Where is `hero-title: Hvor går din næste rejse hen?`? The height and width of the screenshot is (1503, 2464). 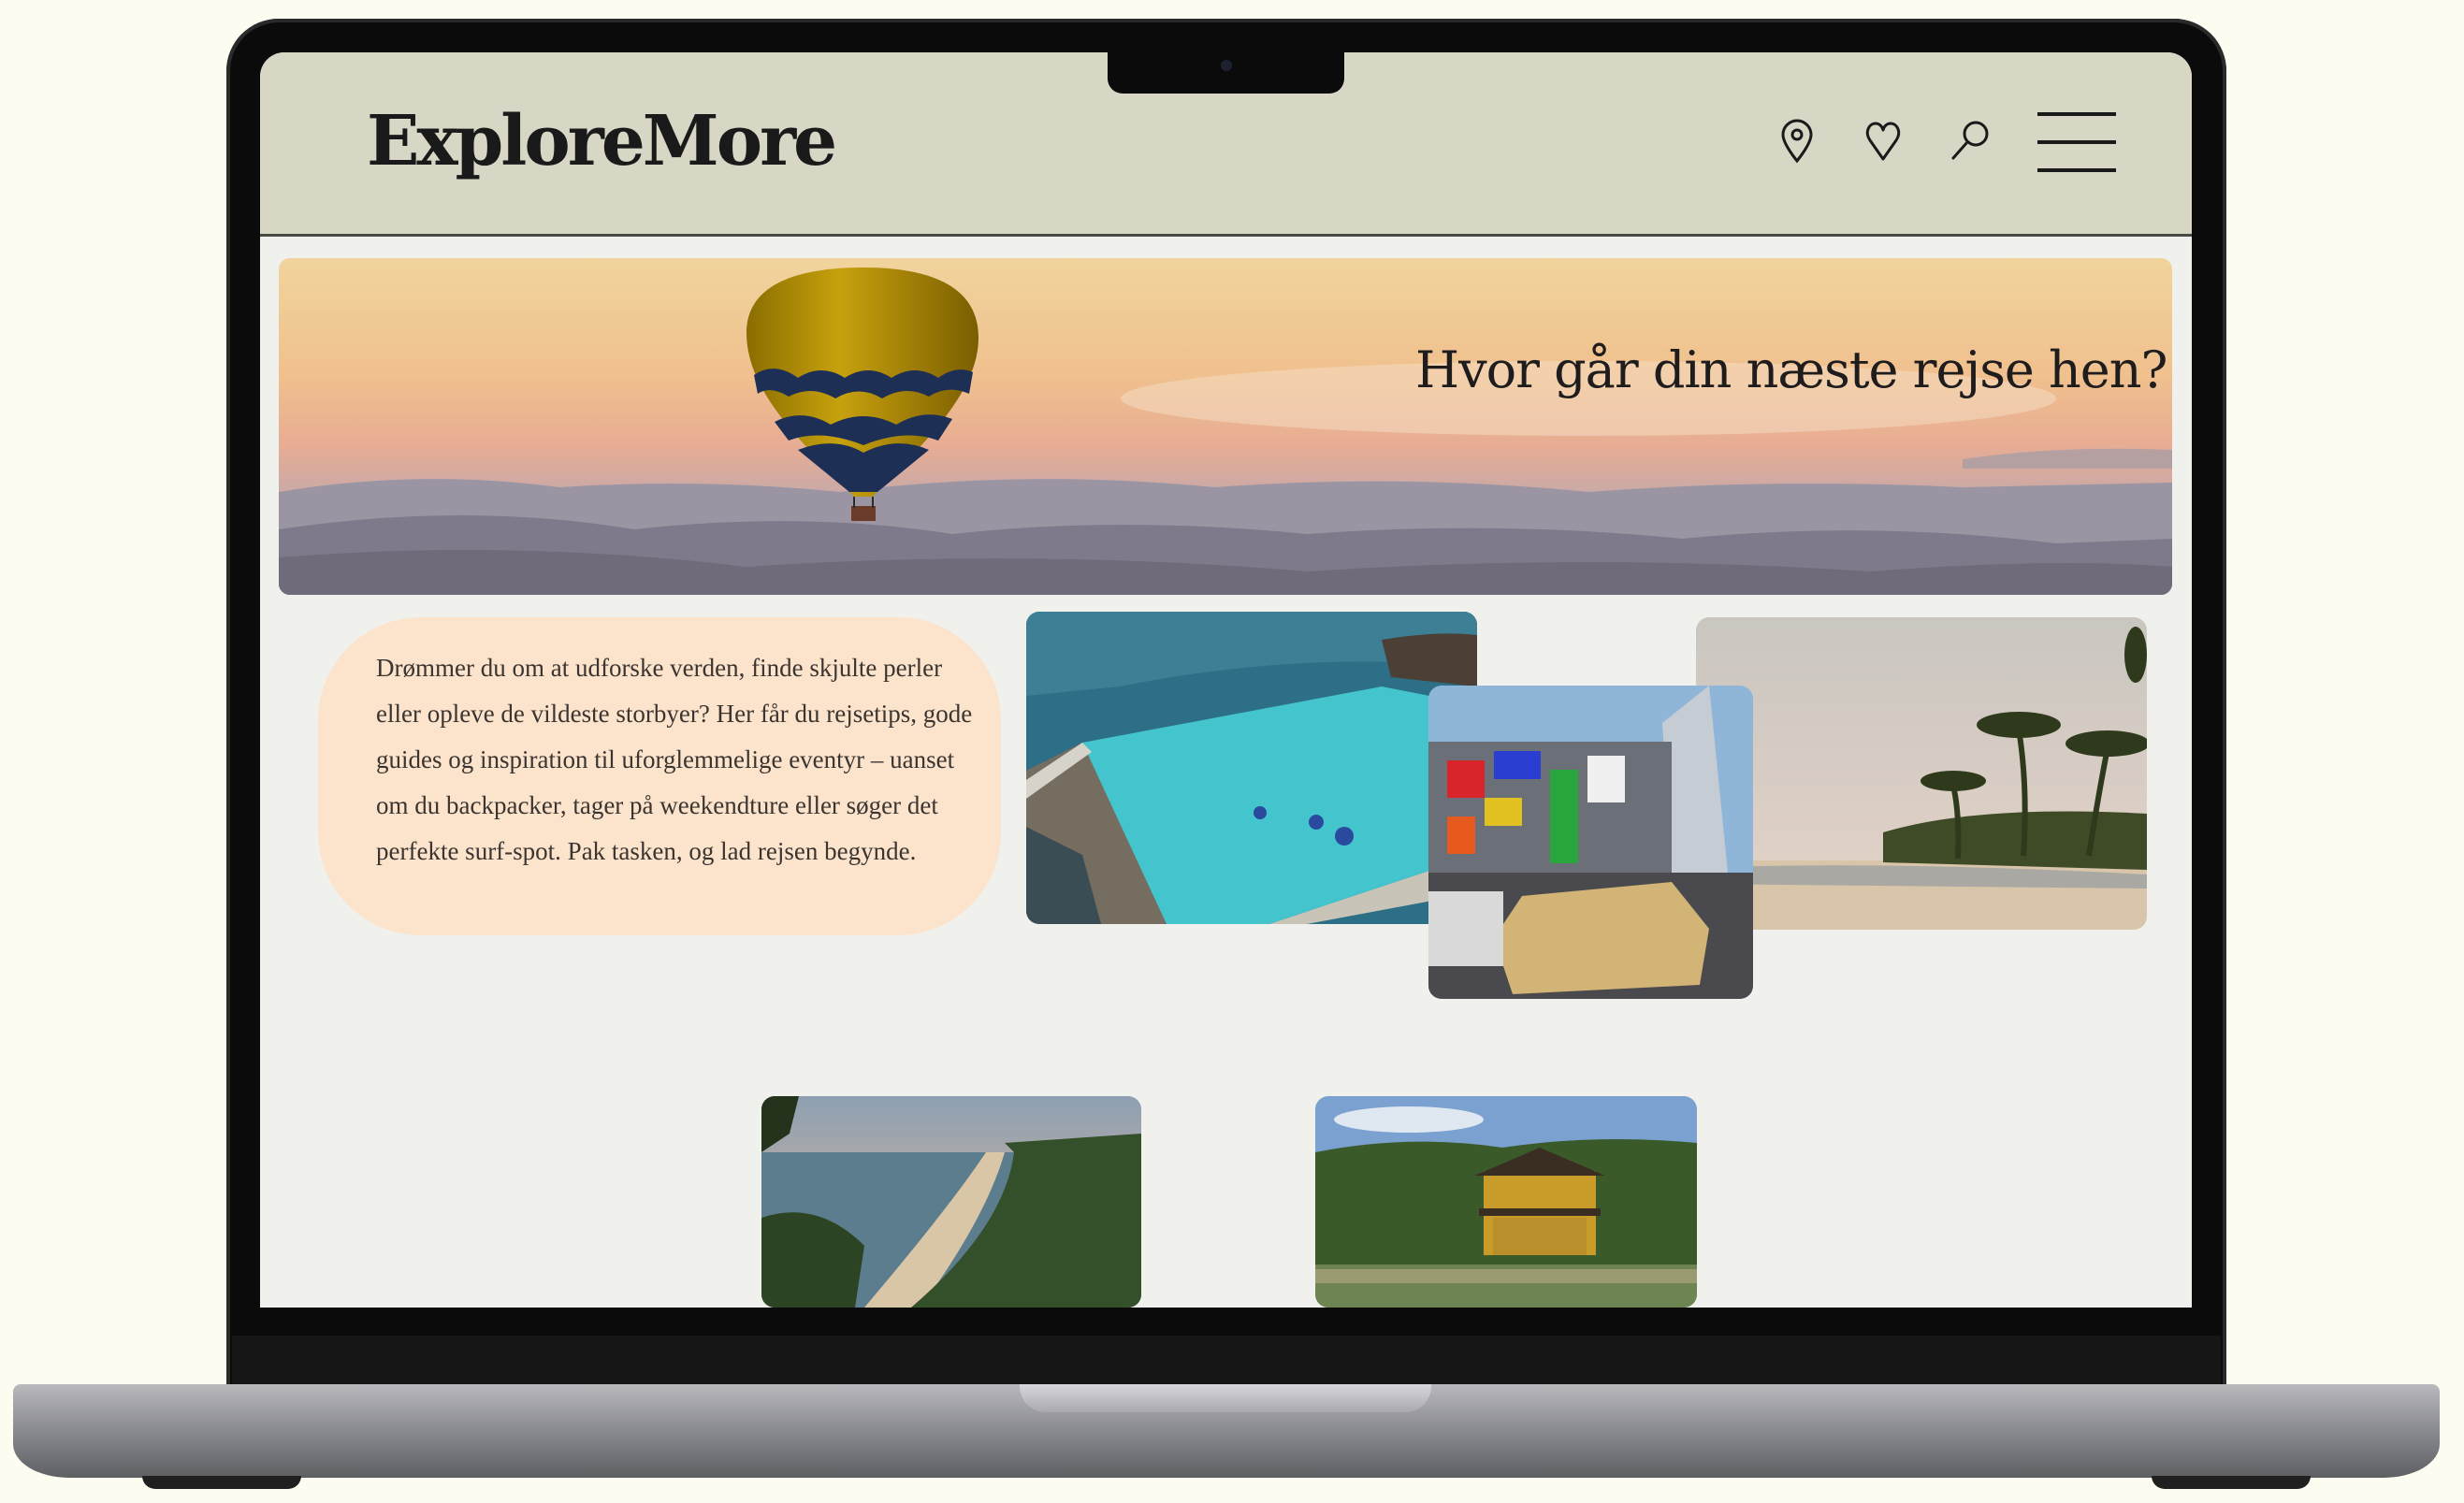
hero-title: Hvor går din næste rejse hen? is located at coordinates (1791, 369).